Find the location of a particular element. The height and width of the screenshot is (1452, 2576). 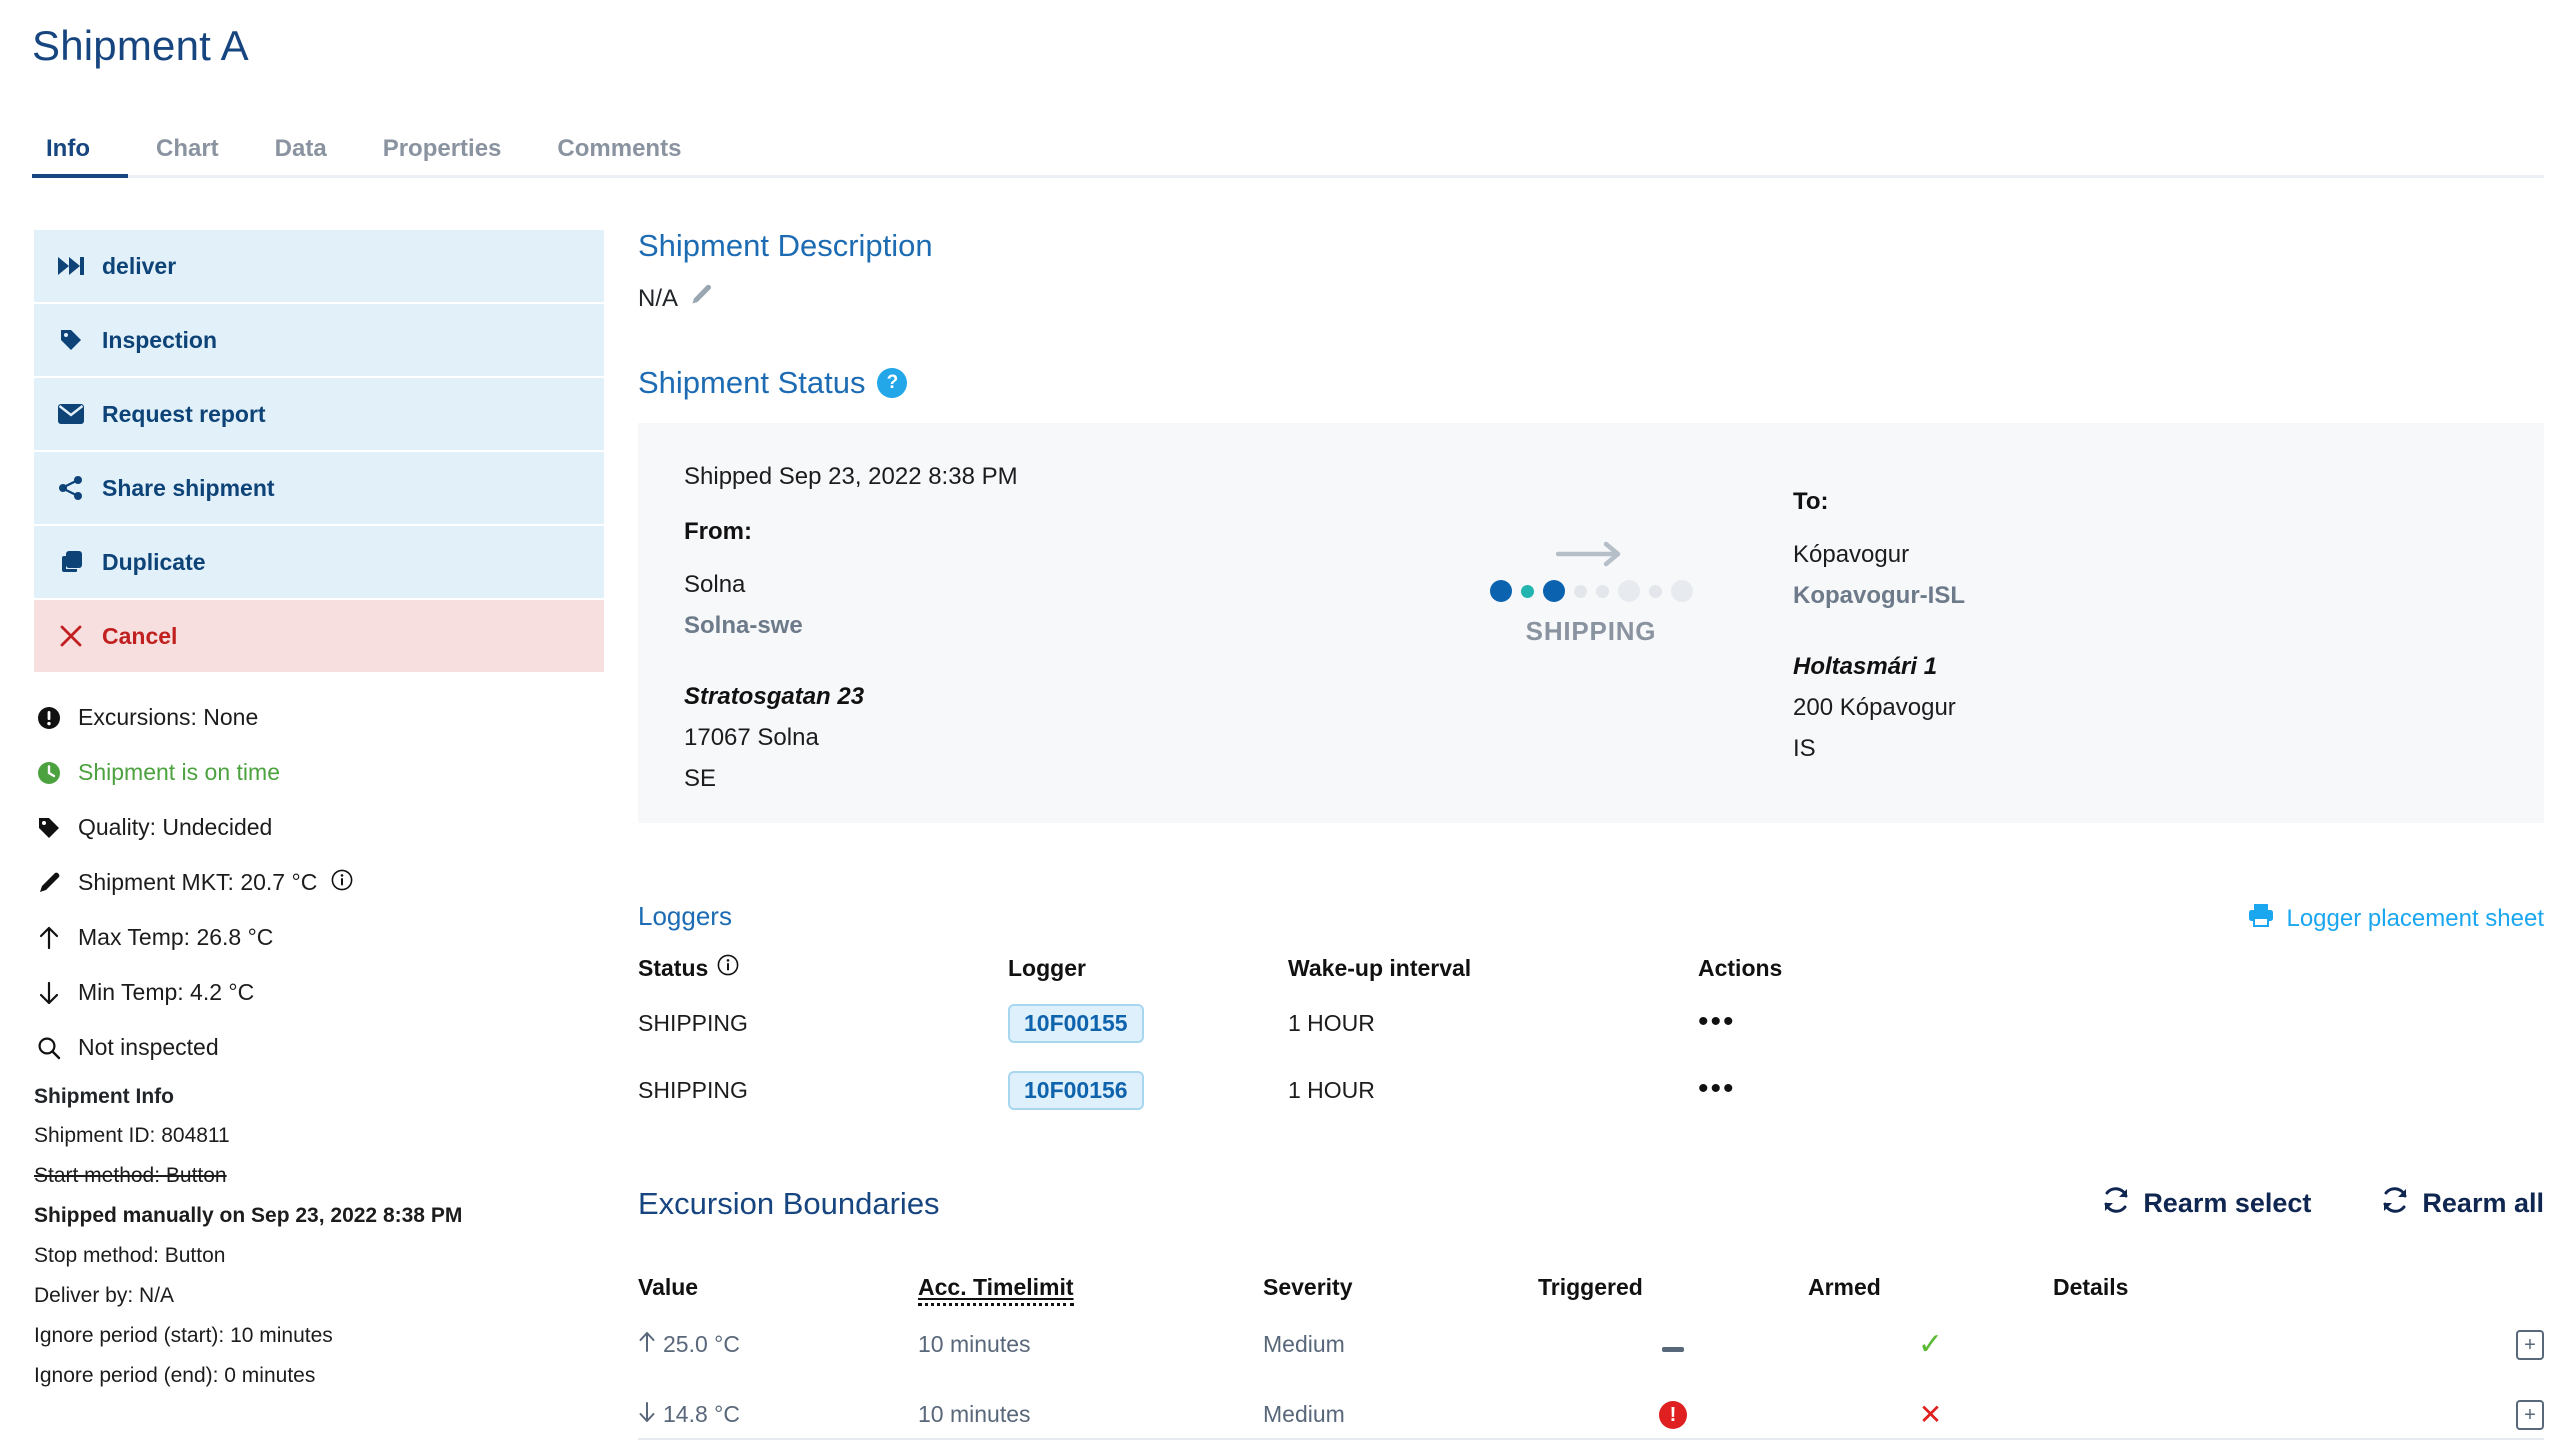

exc-value: 25.0 °C is located at coordinates (701, 1344).